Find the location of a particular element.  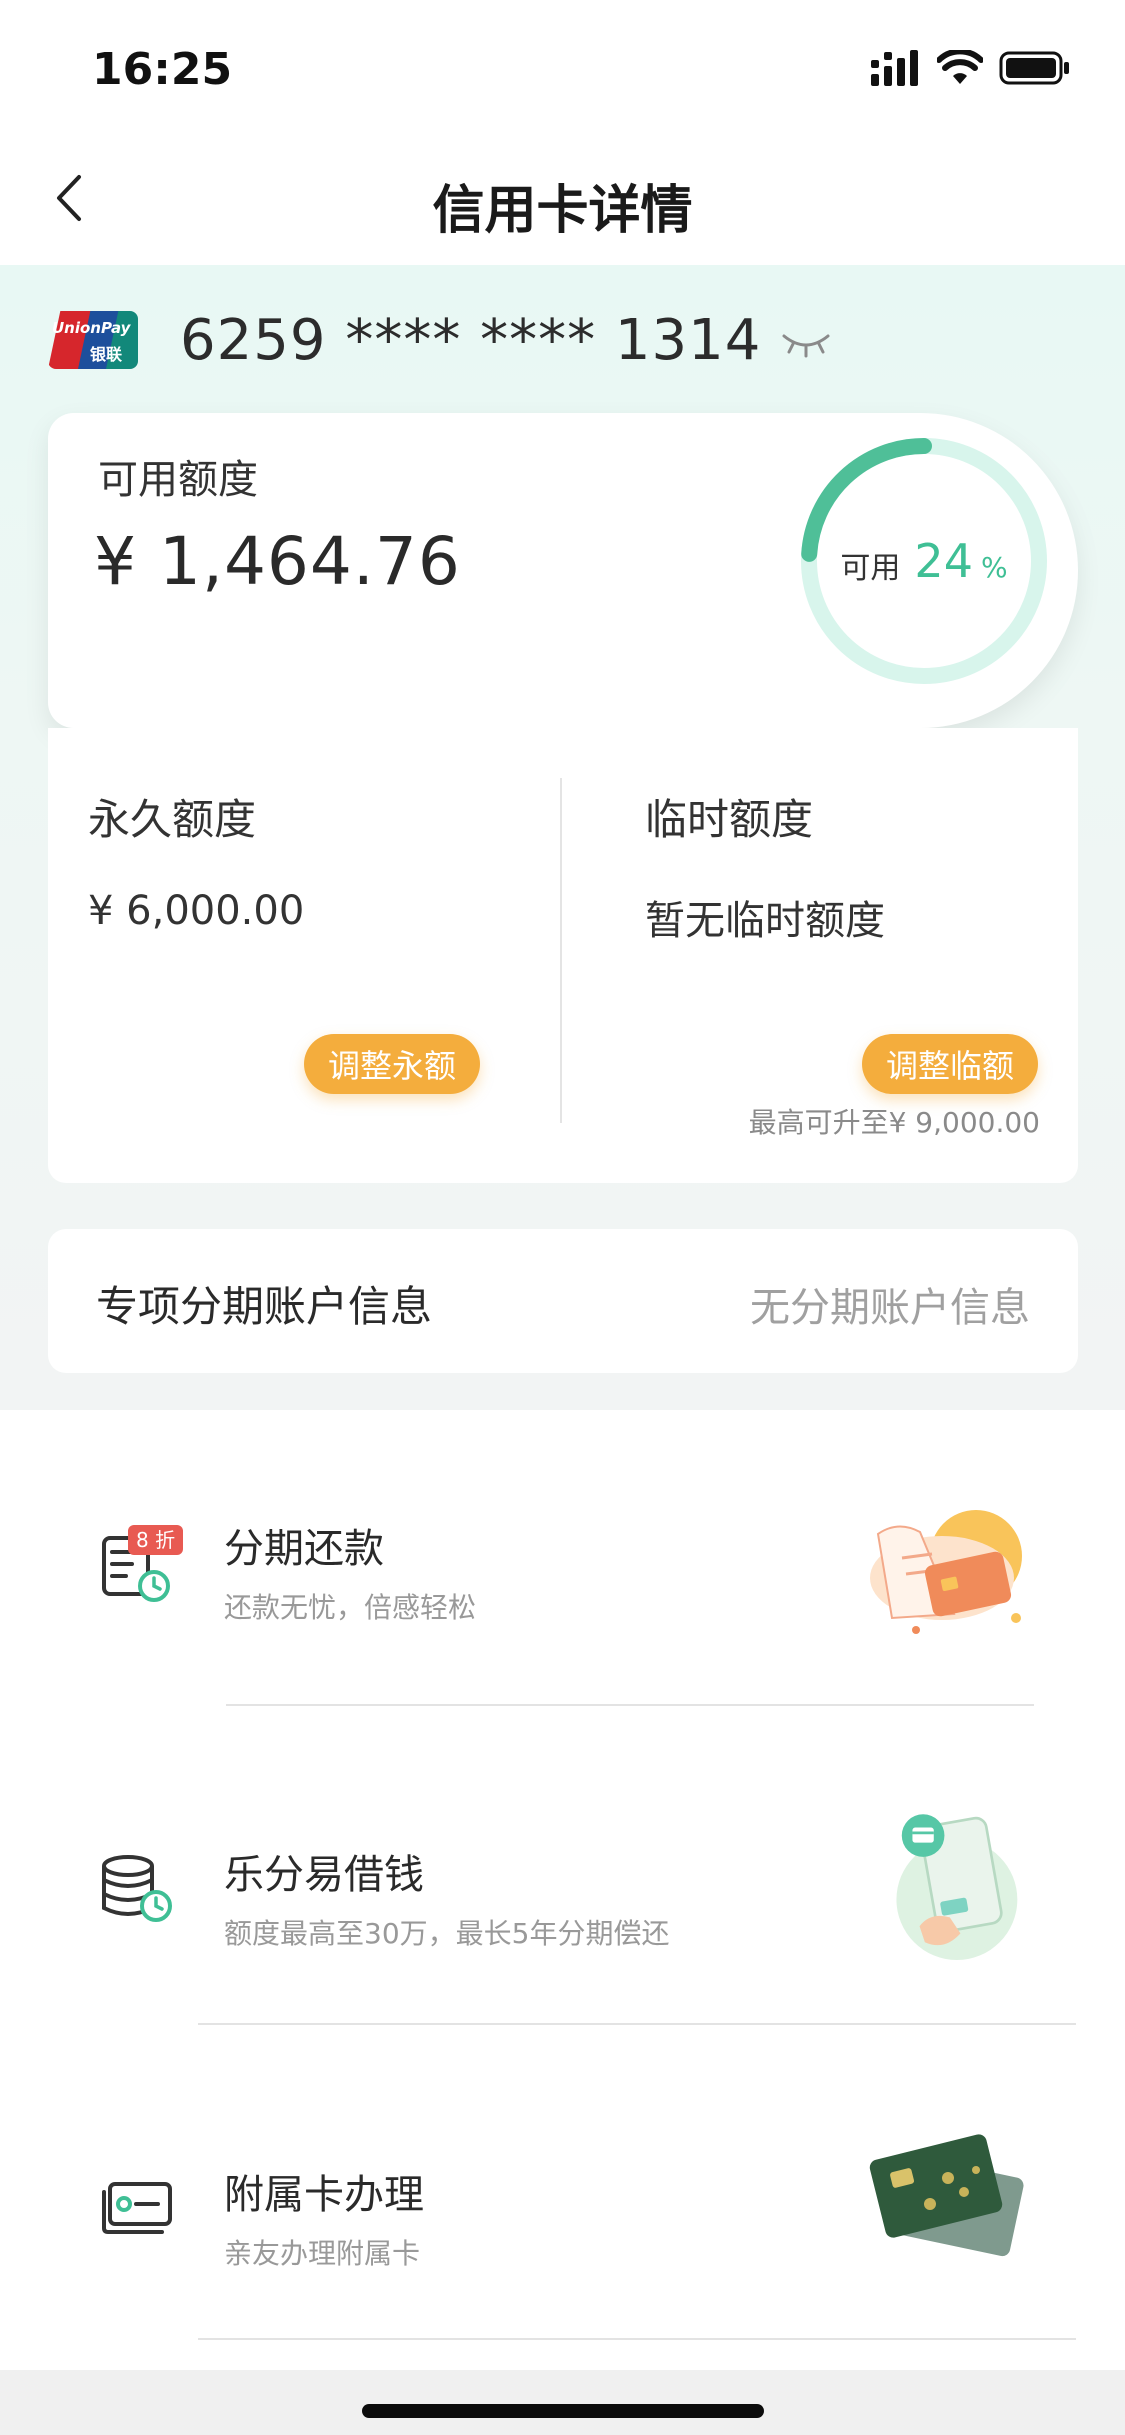

service-subtitle: 亲友办理附属卡 is located at coordinates (322, 2253).